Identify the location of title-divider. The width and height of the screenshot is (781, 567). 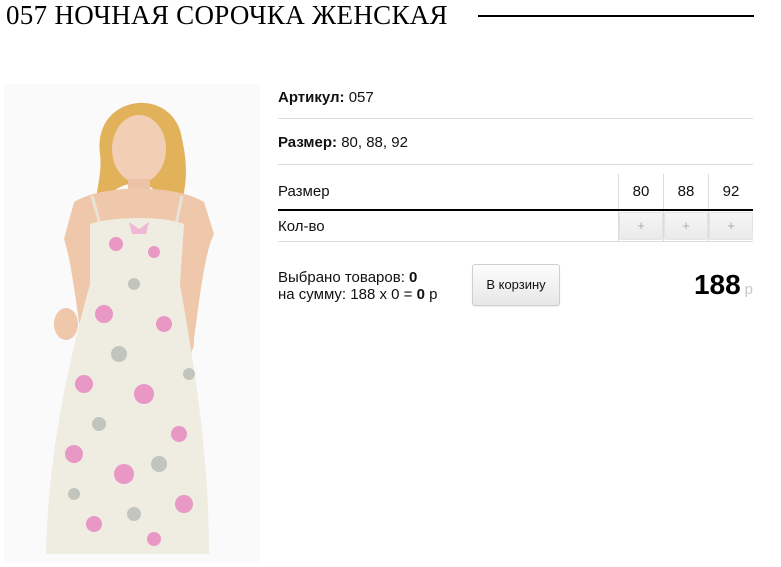
(616, 16).